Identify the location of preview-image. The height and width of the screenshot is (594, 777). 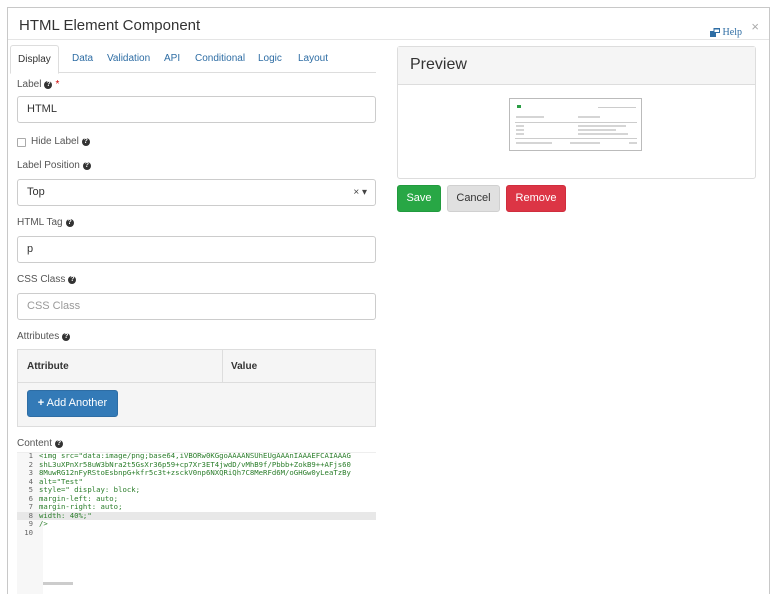
(575, 124).